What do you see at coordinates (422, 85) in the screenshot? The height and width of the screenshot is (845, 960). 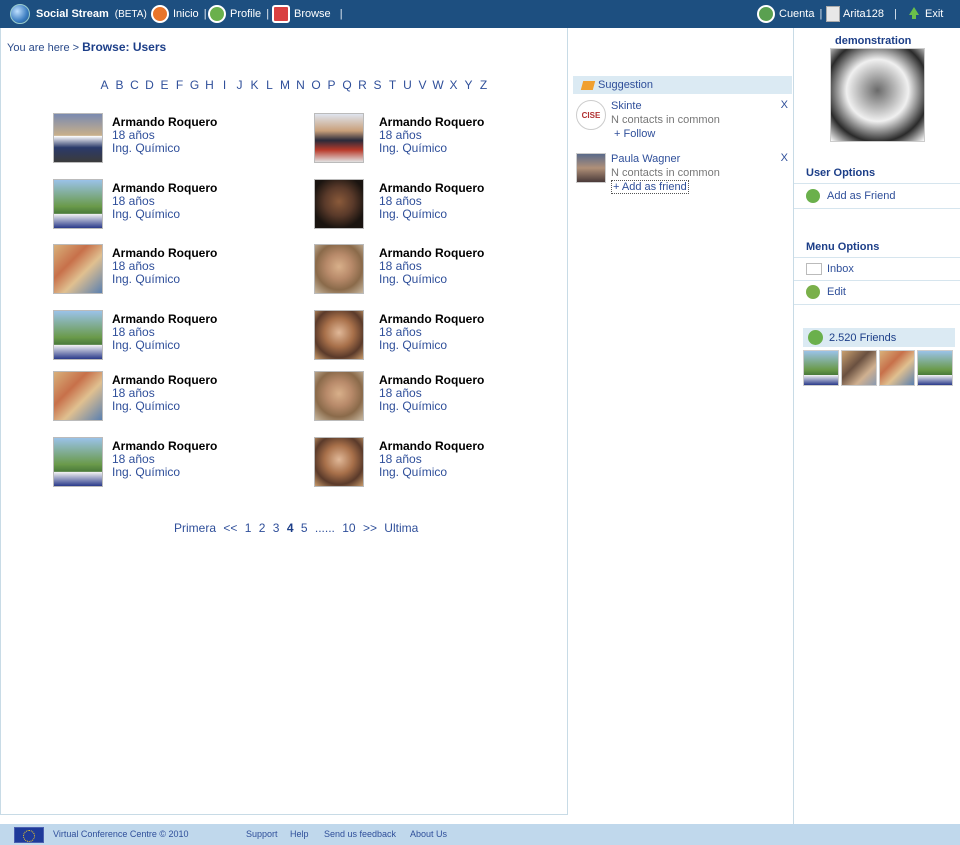 I see `letter-link: V` at bounding box center [422, 85].